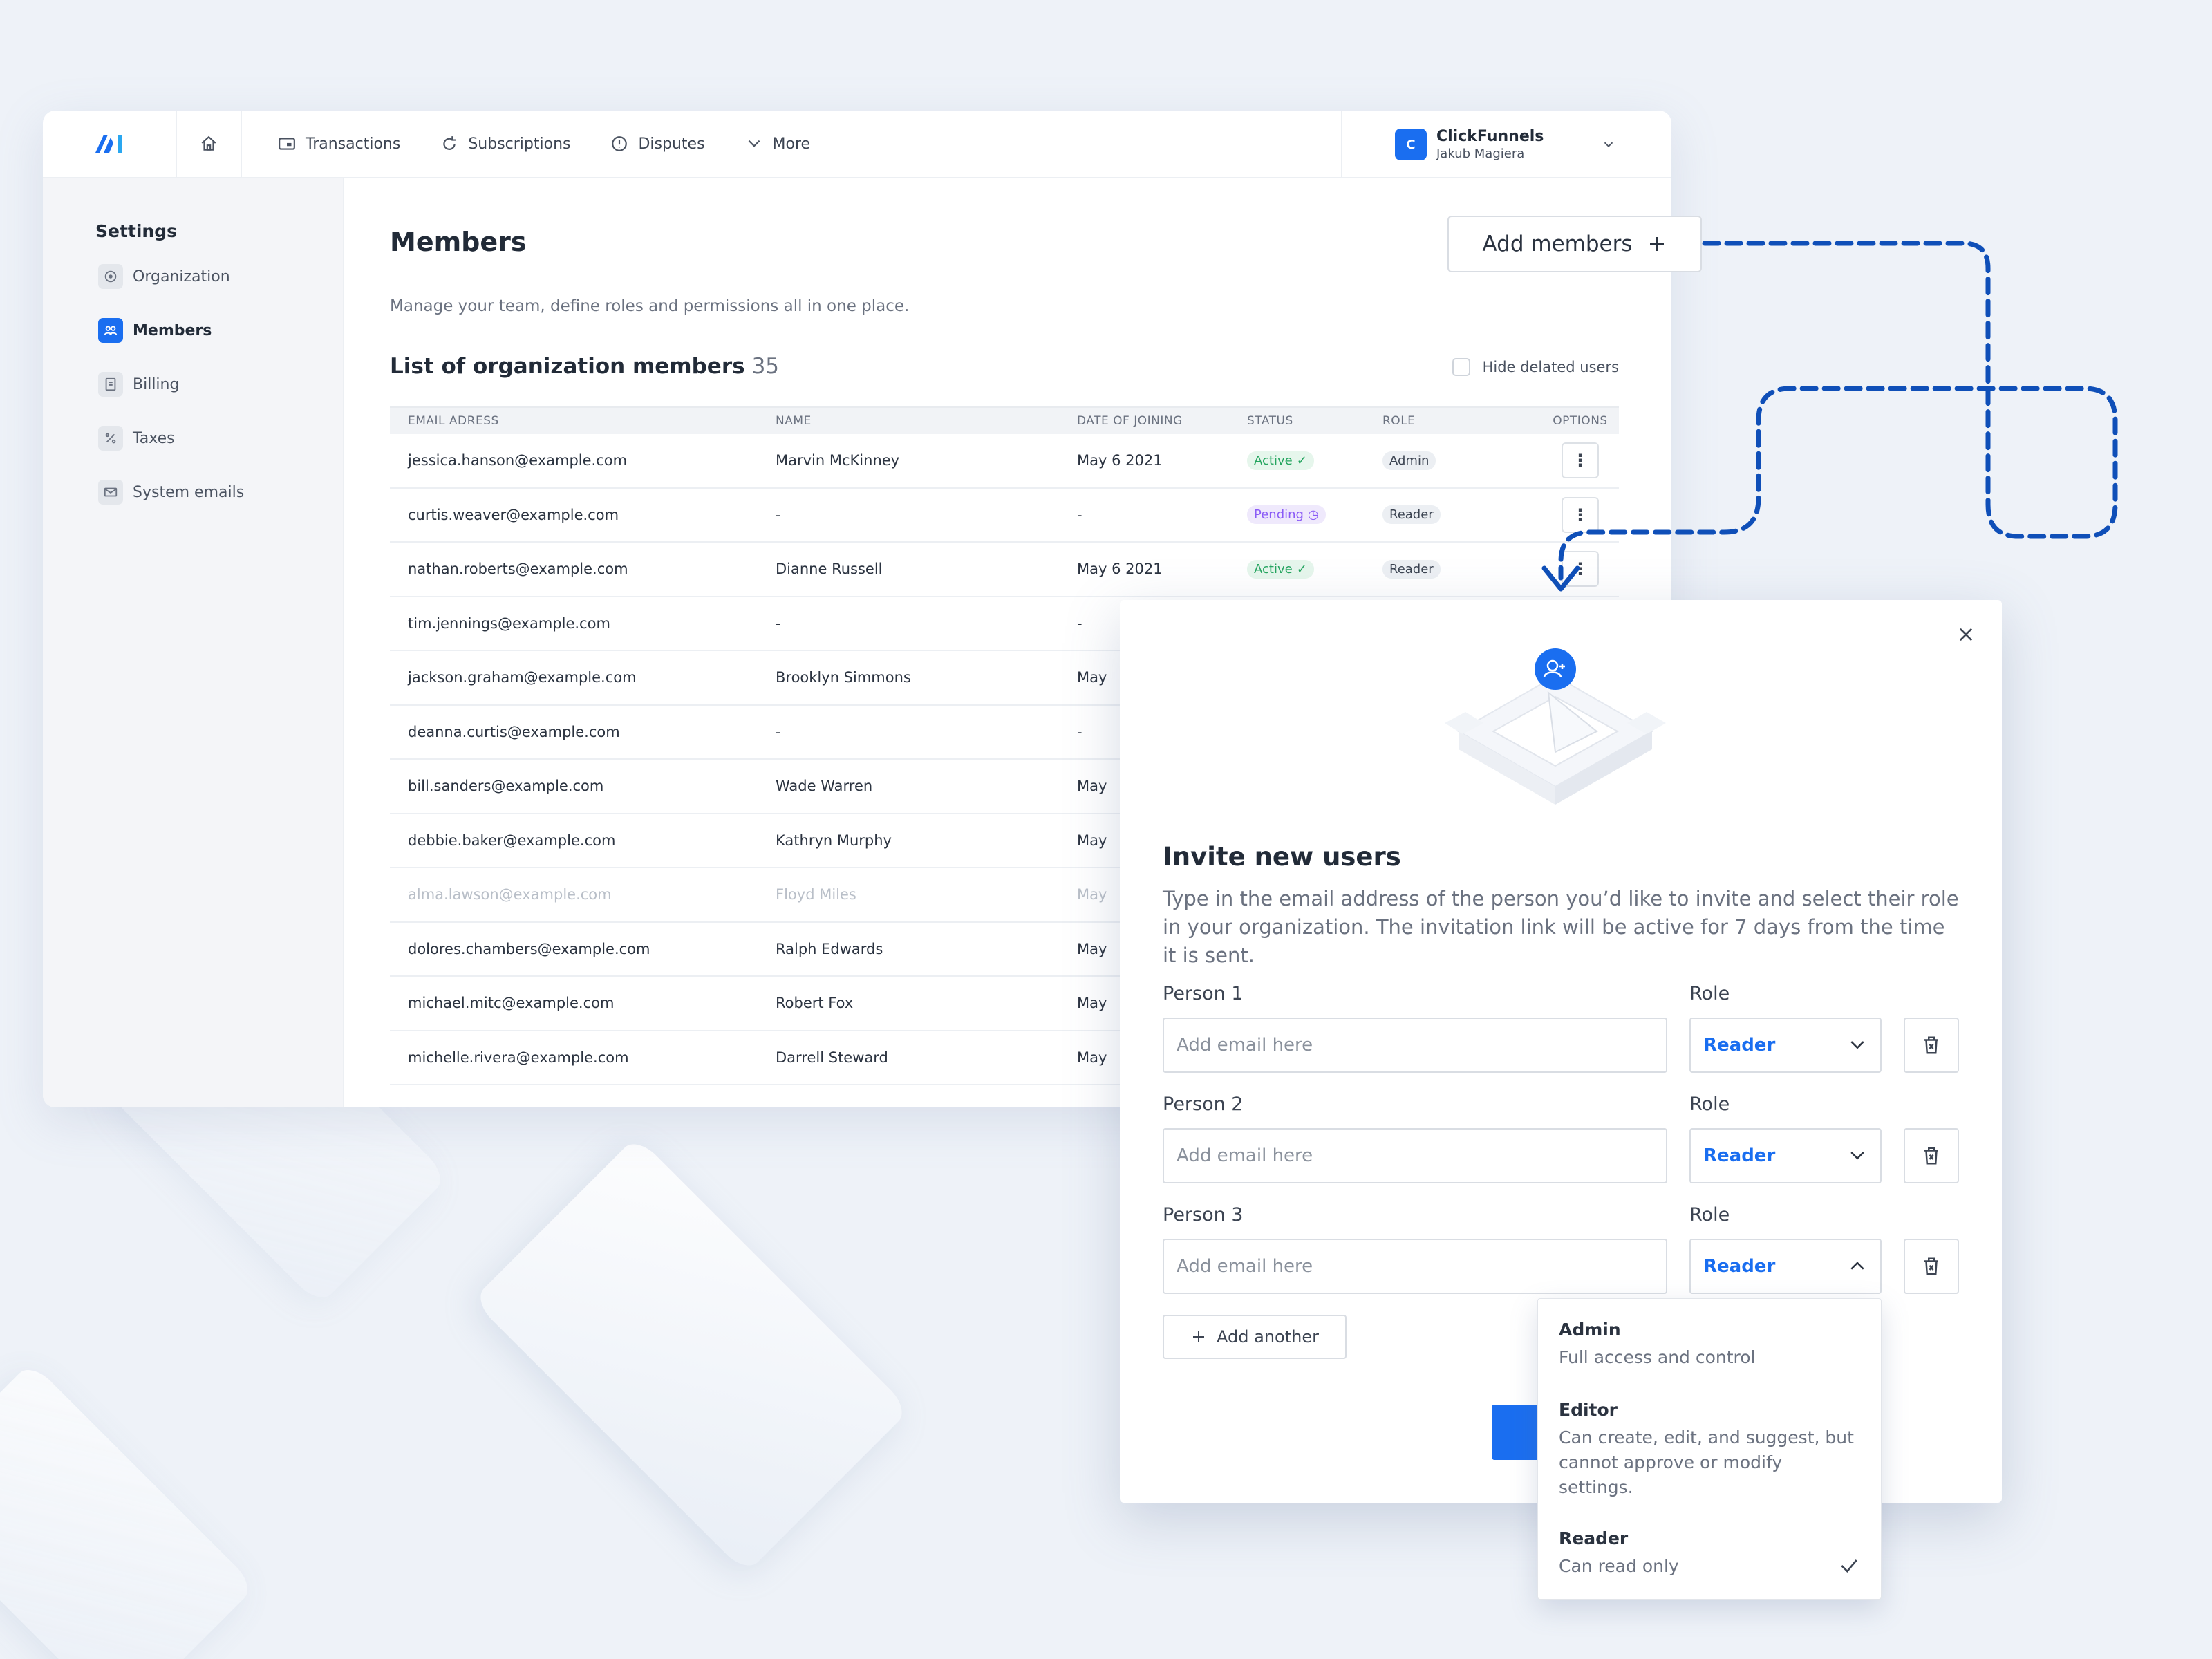  I want to click on cell-email: debbie.baker@example.com, so click(512, 840).